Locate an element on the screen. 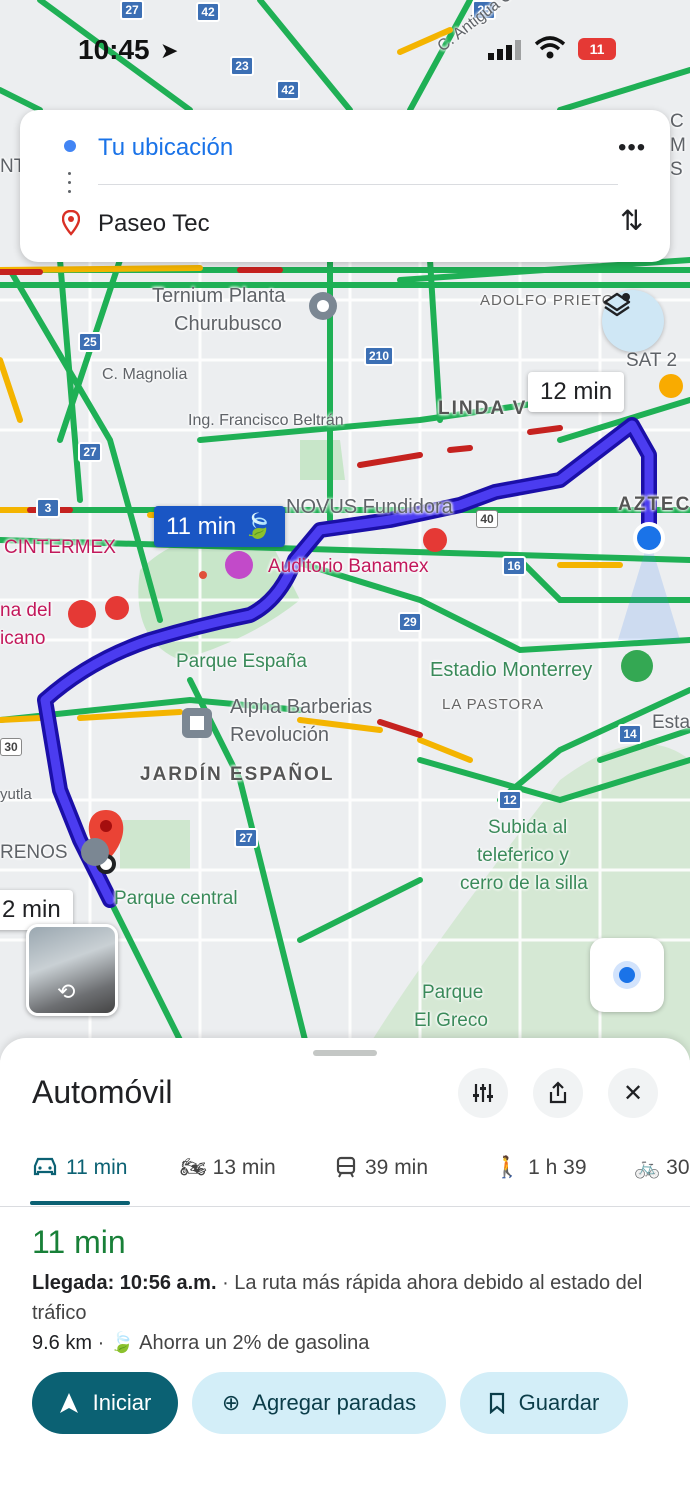 The width and height of the screenshot is (690, 1500). walk-icon: 🚶 is located at coordinates (507, 1167).